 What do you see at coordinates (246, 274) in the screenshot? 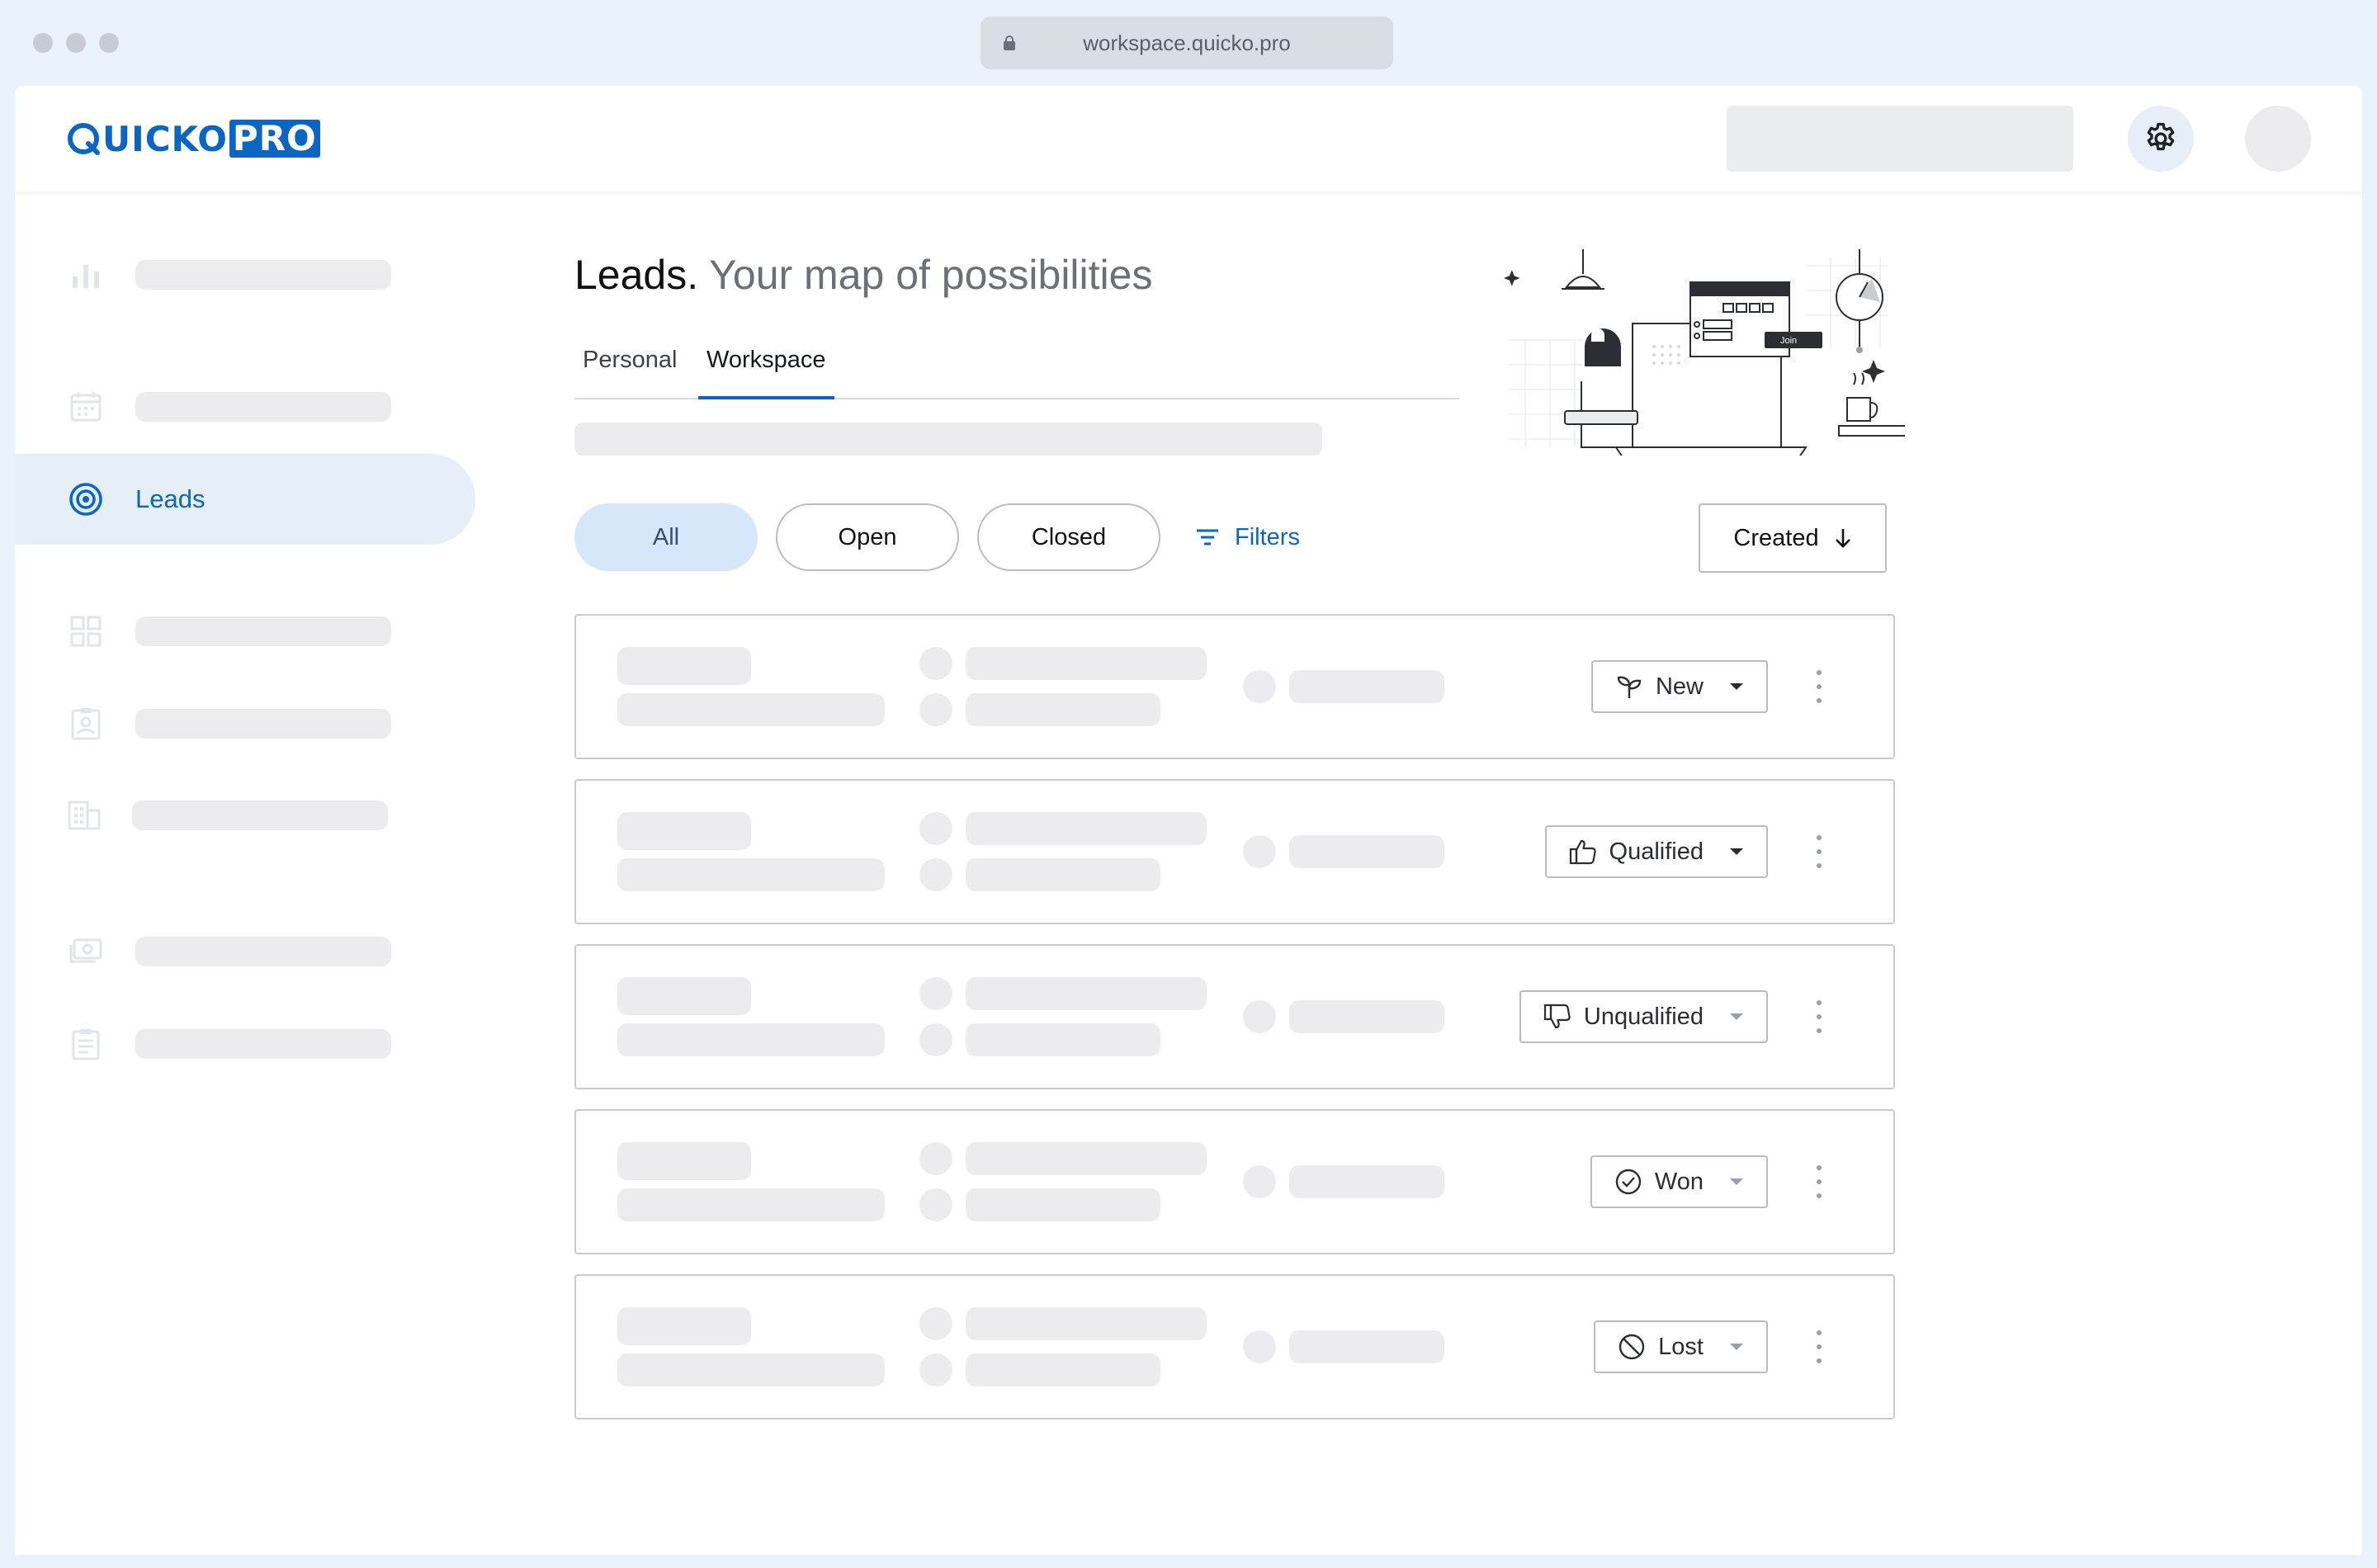
I see `sidebar-item-dashboard` at bounding box center [246, 274].